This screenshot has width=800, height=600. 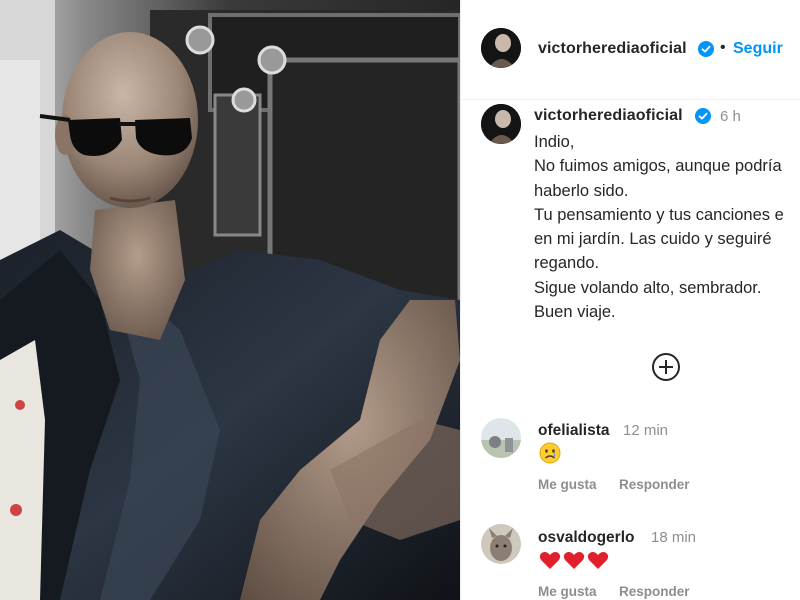 I want to click on plus-circle-icon, so click(x=666, y=367).